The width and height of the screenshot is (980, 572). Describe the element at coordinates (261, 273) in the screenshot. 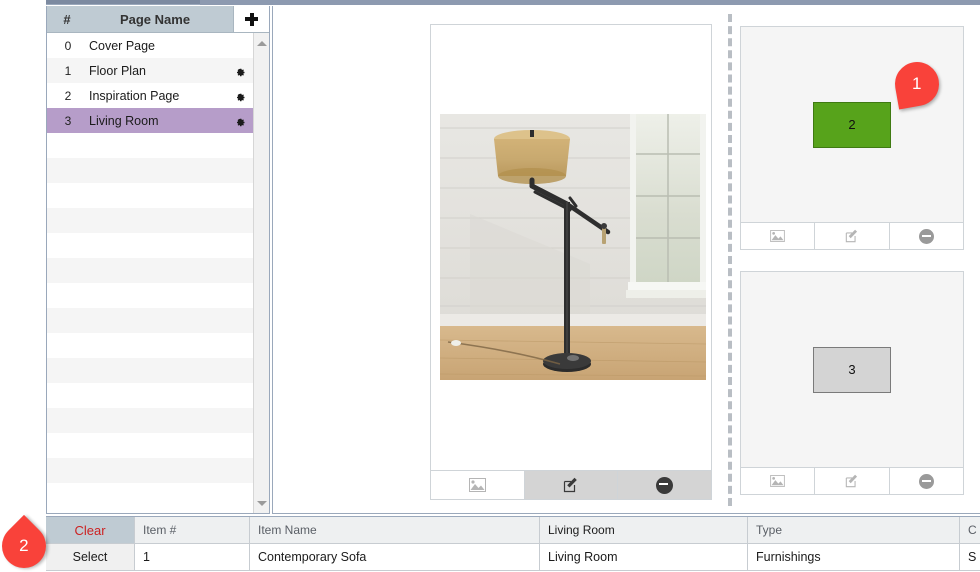

I see `page-list-scrollbar` at that location.